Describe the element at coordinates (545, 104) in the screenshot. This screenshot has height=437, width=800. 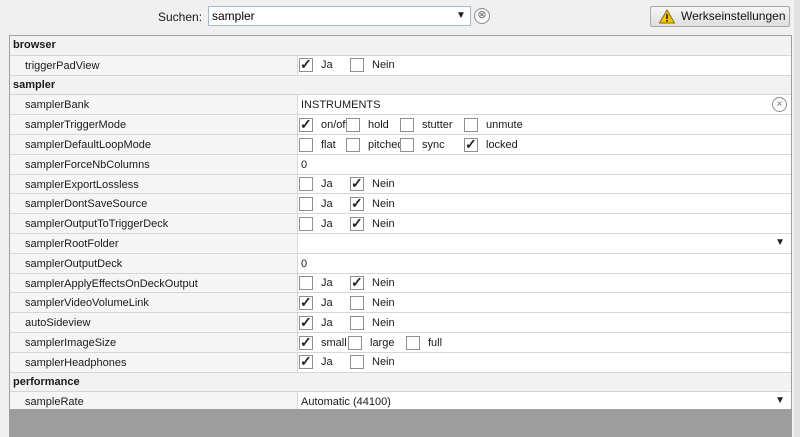
I see `setting-value-cell: INSTRUMENTS ×` at that location.